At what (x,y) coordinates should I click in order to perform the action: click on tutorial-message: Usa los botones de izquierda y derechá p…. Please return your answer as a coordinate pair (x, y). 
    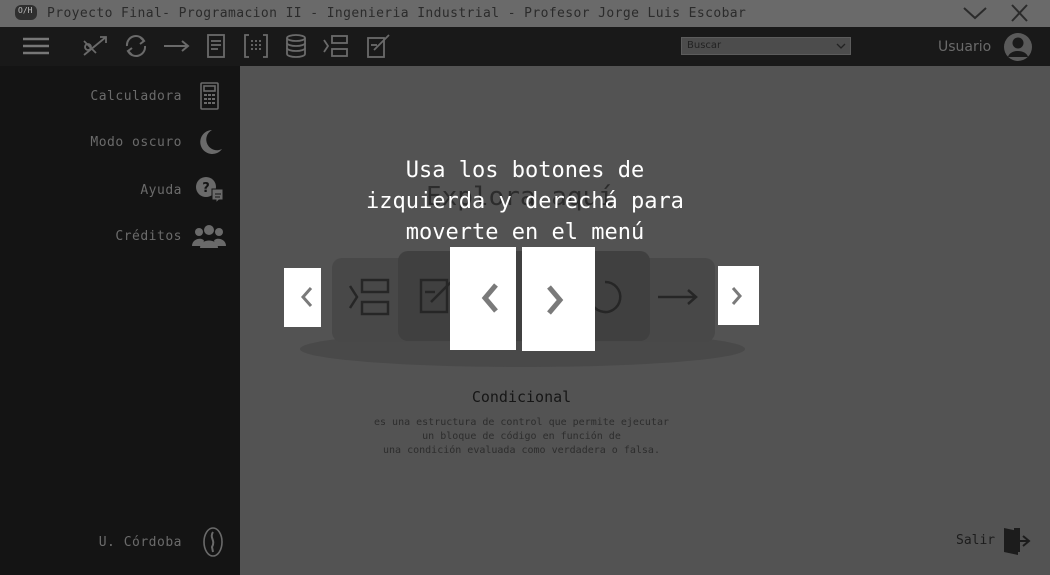
    Looking at the image, I should click on (525, 201).